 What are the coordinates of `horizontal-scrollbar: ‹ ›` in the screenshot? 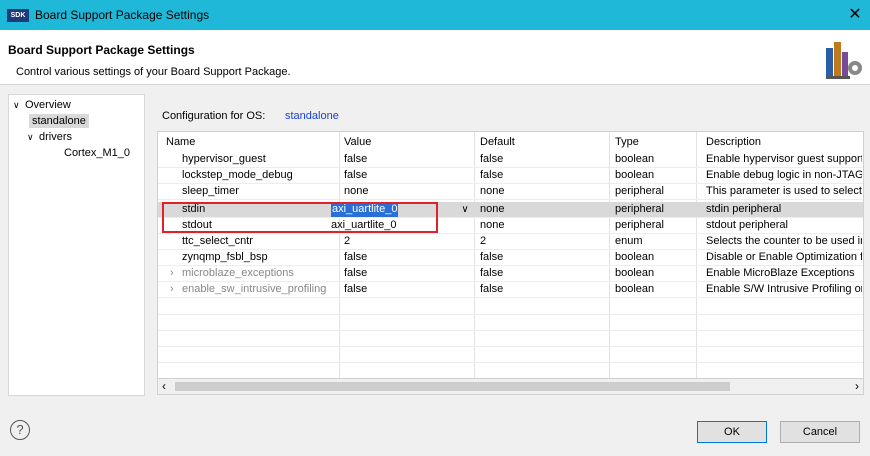 It's located at (510, 386).